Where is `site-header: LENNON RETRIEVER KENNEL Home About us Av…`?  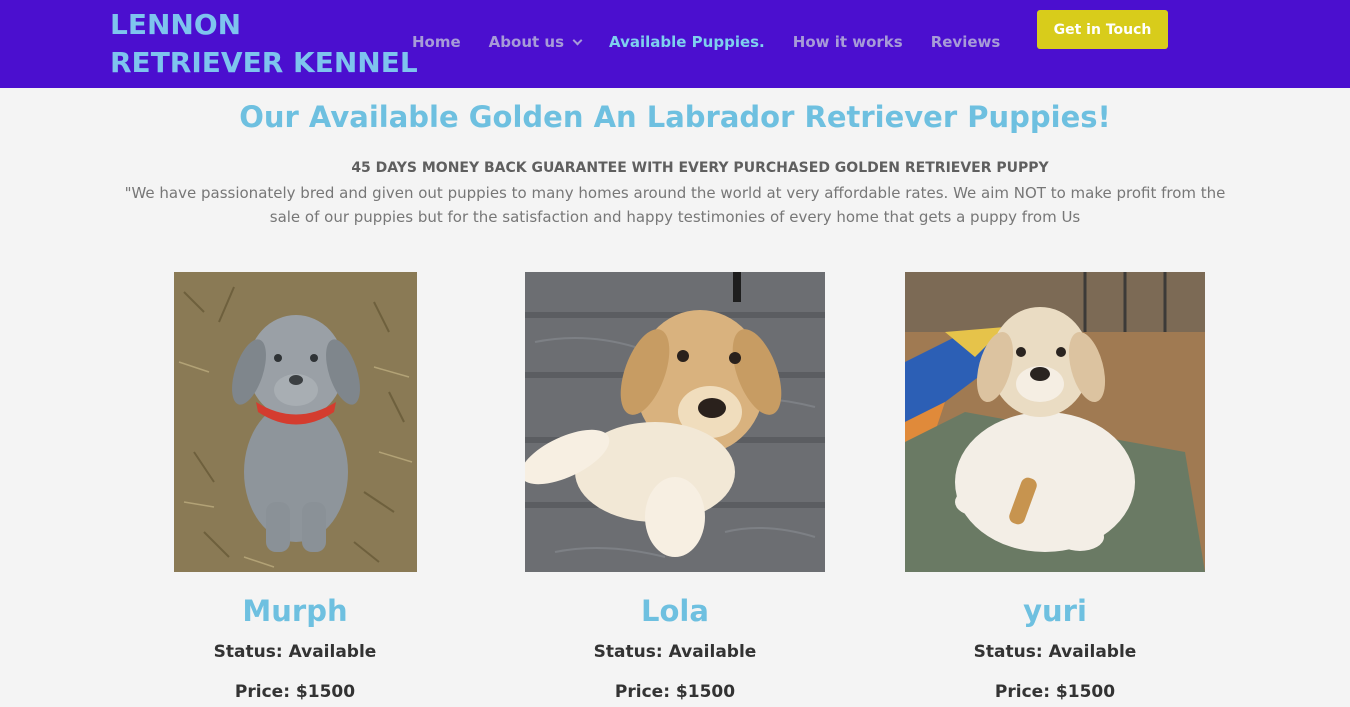
site-header: LENNON RETRIEVER KENNEL Home About us Av… is located at coordinates (675, 44).